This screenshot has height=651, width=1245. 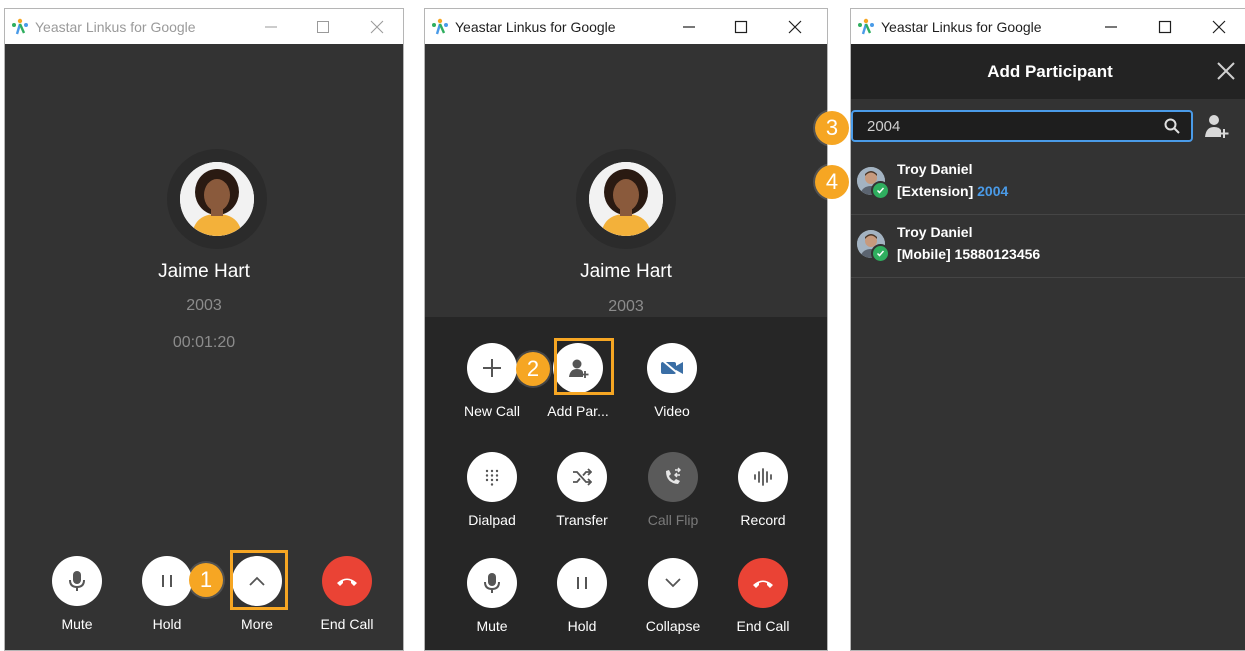 What do you see at coordinates (582, 477) in the screenshot?
I see `shuffle-icon` at bounding box center [582, 477].